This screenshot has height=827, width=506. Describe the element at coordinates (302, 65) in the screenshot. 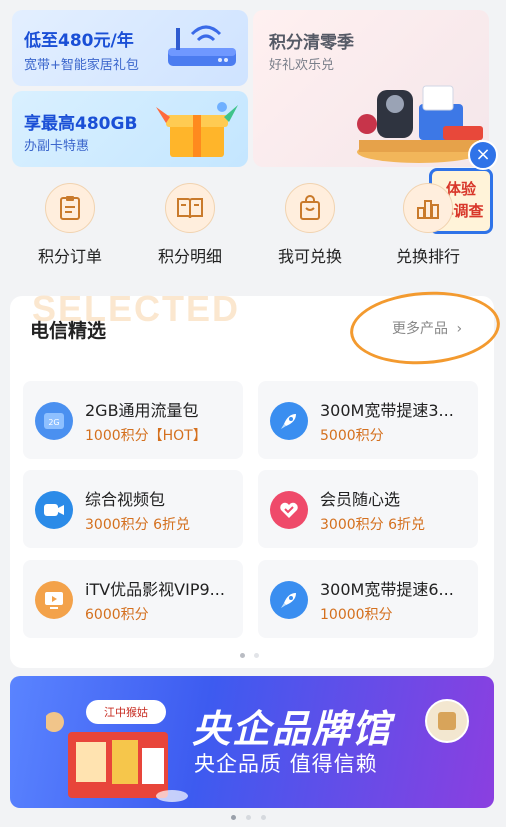

I see `promo-points-clear-subtitle: 好礼欢乐兑` at that location.